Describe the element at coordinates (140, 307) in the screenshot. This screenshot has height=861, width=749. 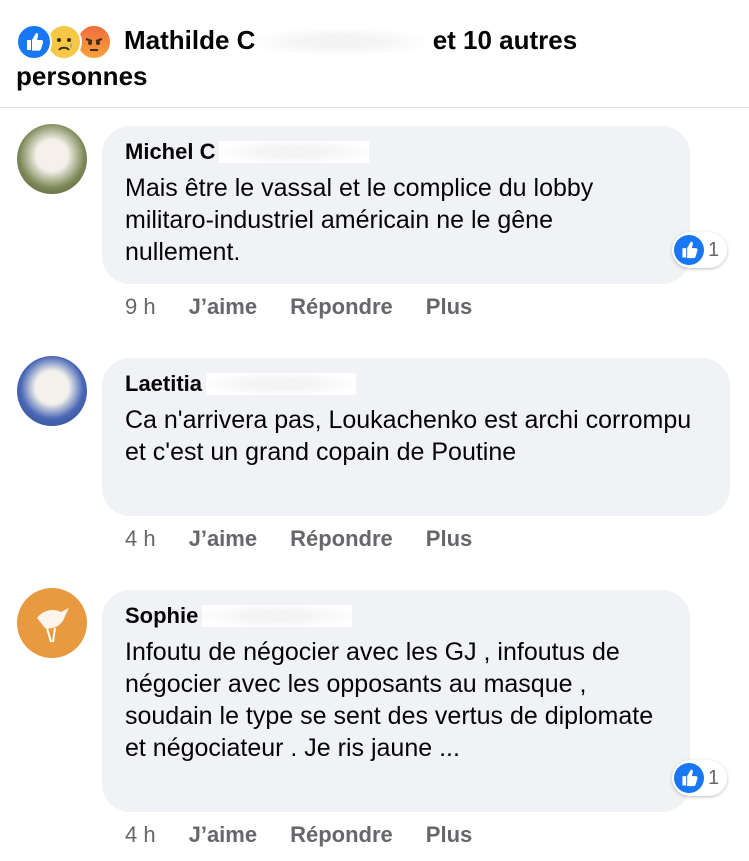
I see `comment-time: 9 h` at that location.